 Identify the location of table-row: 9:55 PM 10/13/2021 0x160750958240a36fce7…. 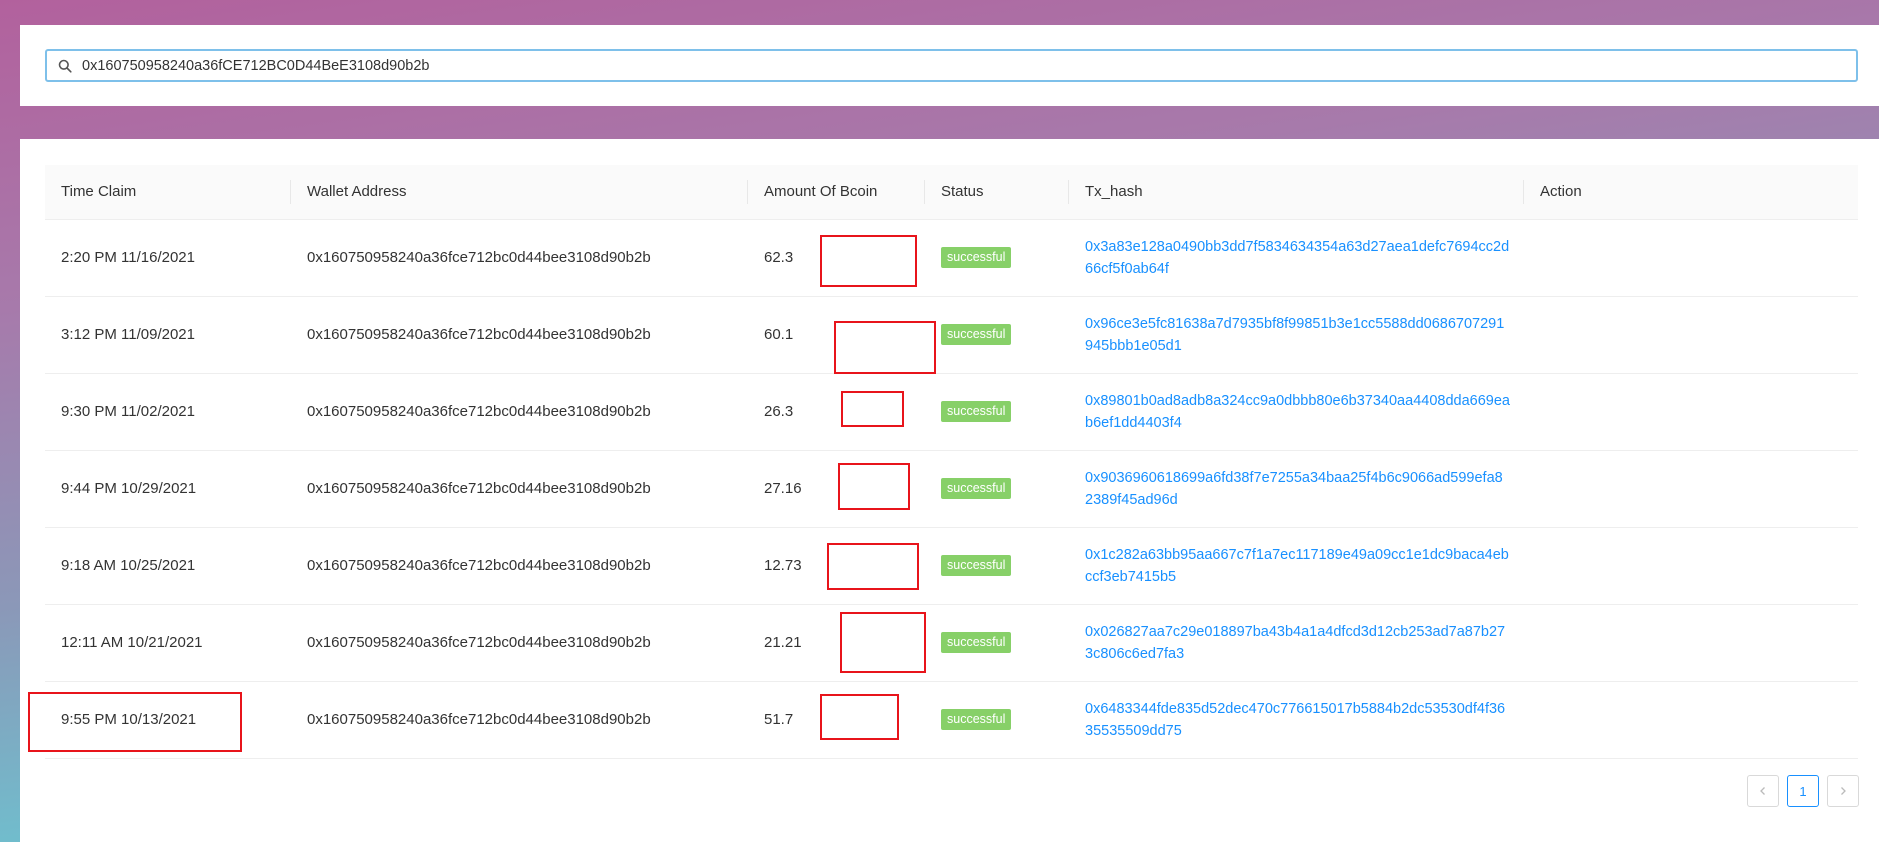
(951, 719).